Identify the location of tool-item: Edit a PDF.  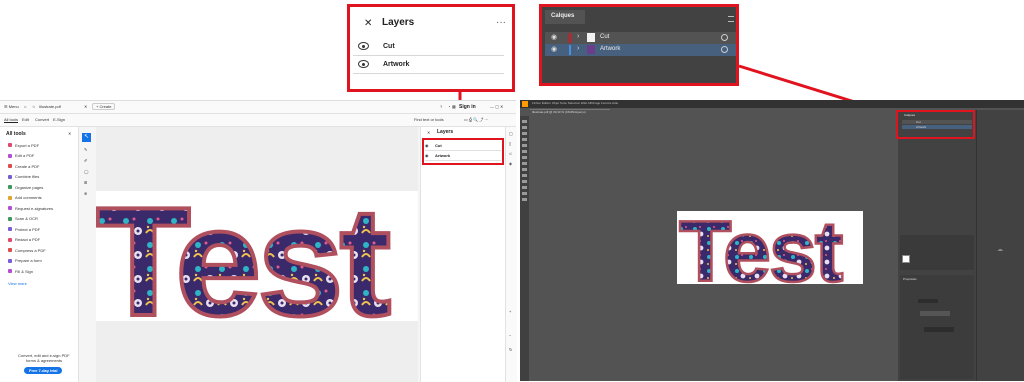
(21, 156).